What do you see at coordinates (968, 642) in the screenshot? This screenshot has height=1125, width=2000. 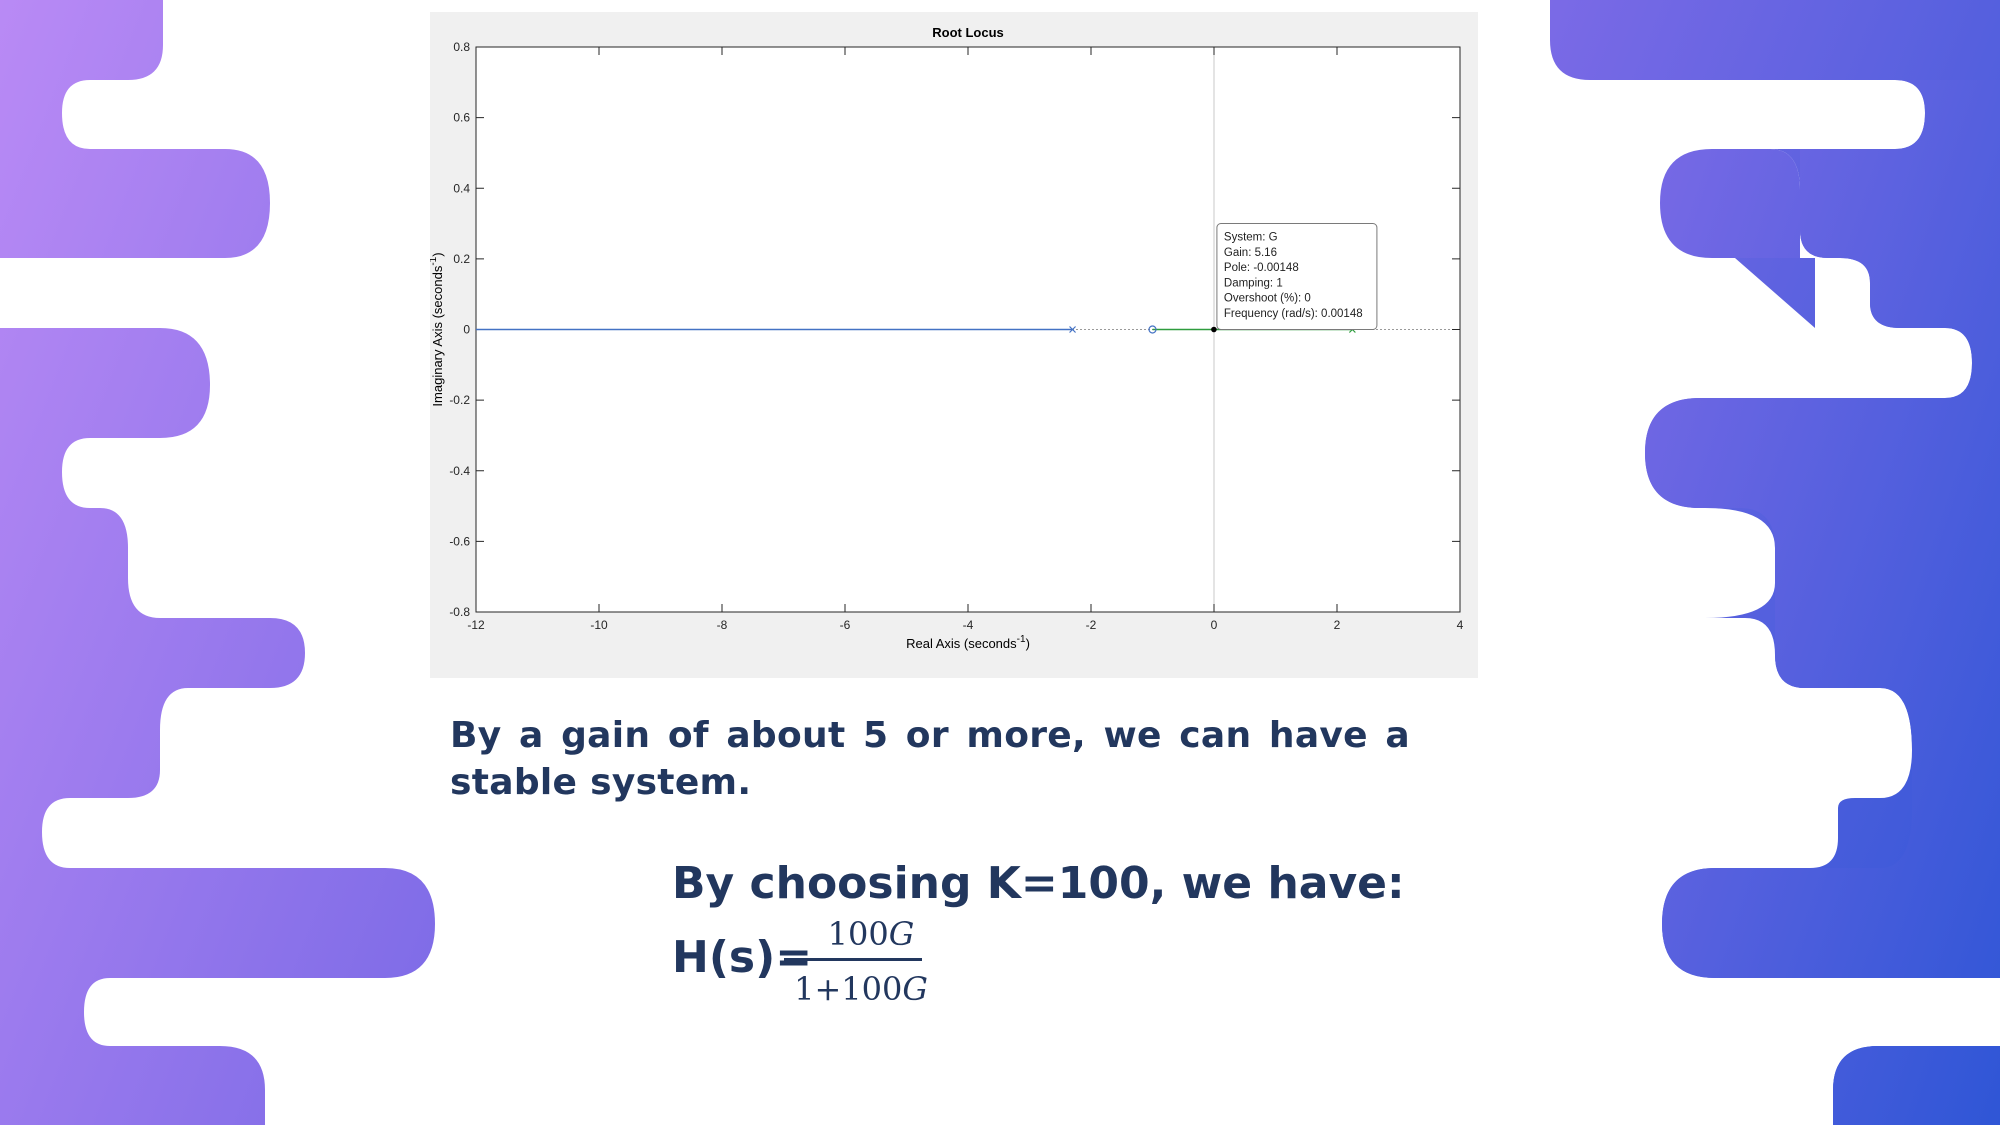 I see `x-axis-label: Real Axis (seconds-1)` at bounding box center [968, 642].